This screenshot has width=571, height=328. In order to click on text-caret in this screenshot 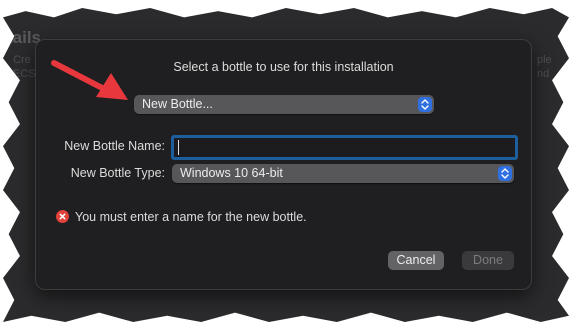, I will do `click(178, 147)`.